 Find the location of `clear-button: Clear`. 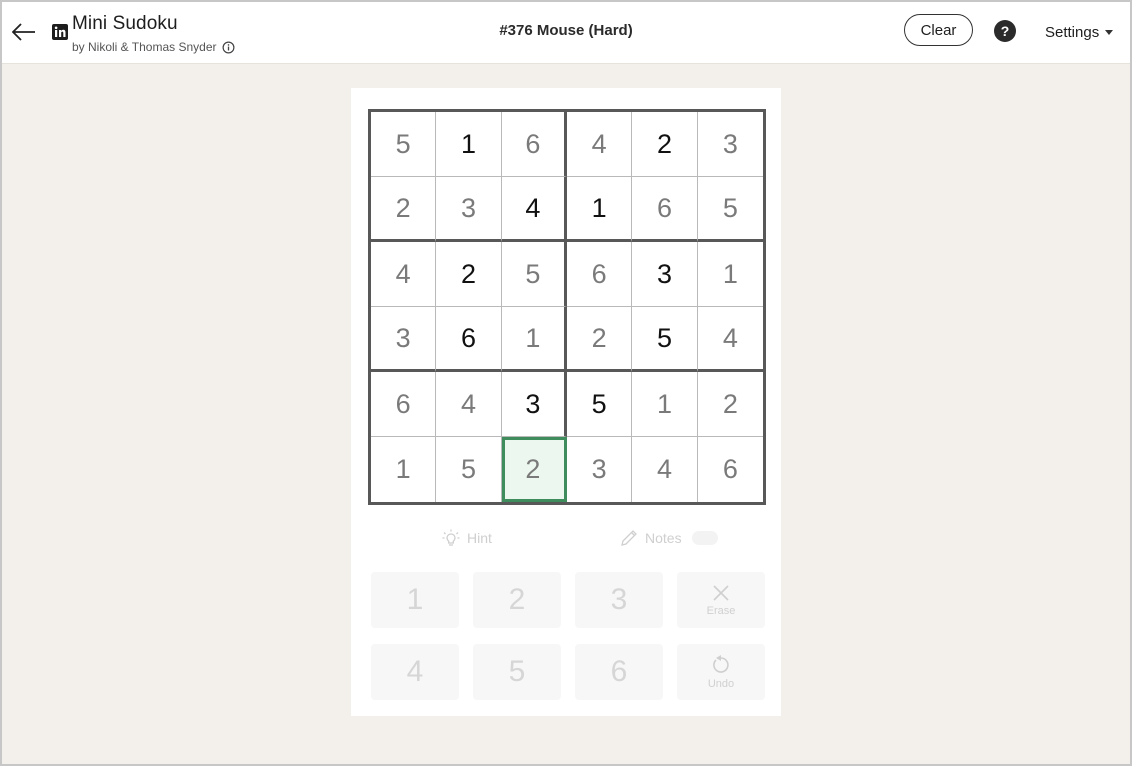

clear-button: Clear is located at coordinates (938, 30).